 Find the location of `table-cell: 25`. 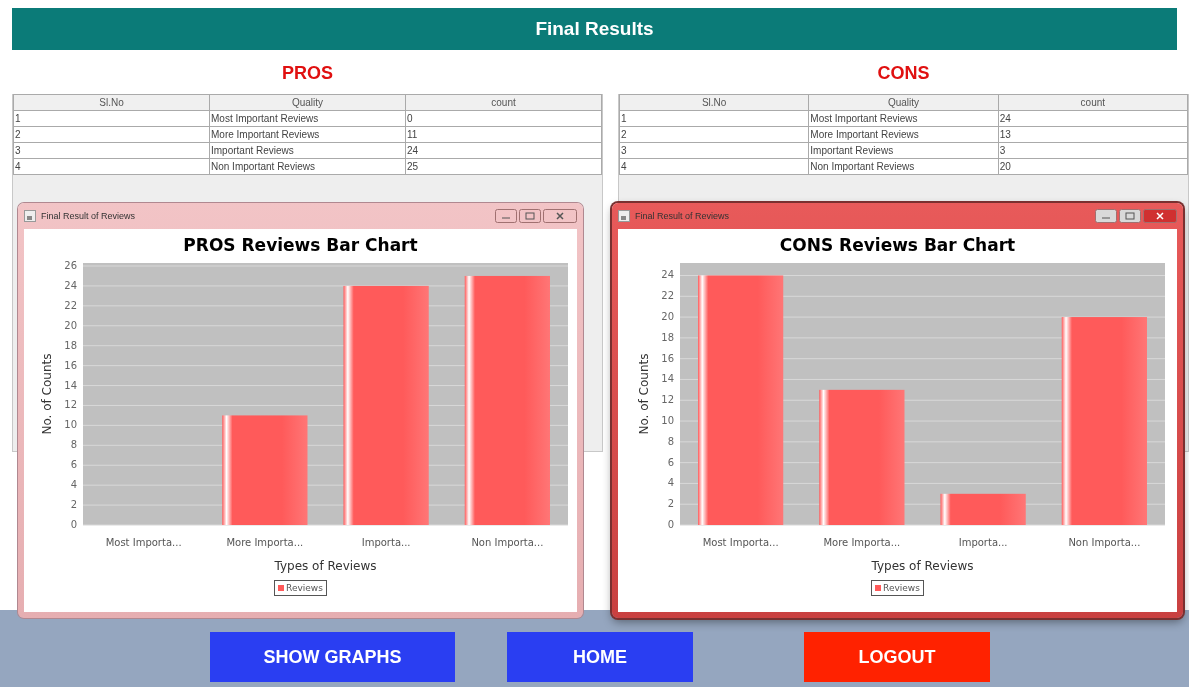

table-cell: 25 is located at coordinates (503, 166).